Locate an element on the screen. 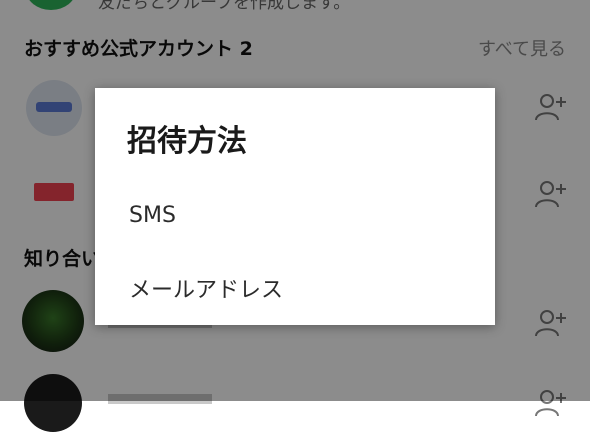  option-email: メールアドレス is located at coordinates (295, 285).